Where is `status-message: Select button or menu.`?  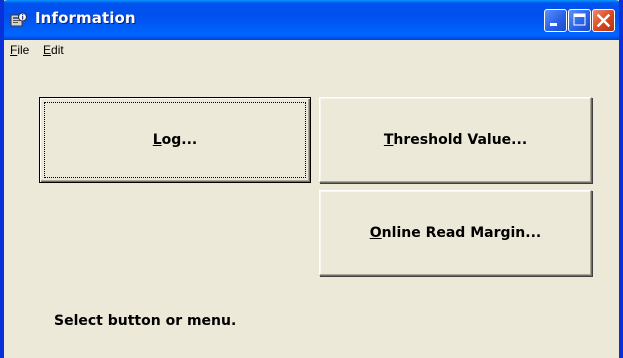 status-message: Select button or menu. is located at coordinates (145, 321).